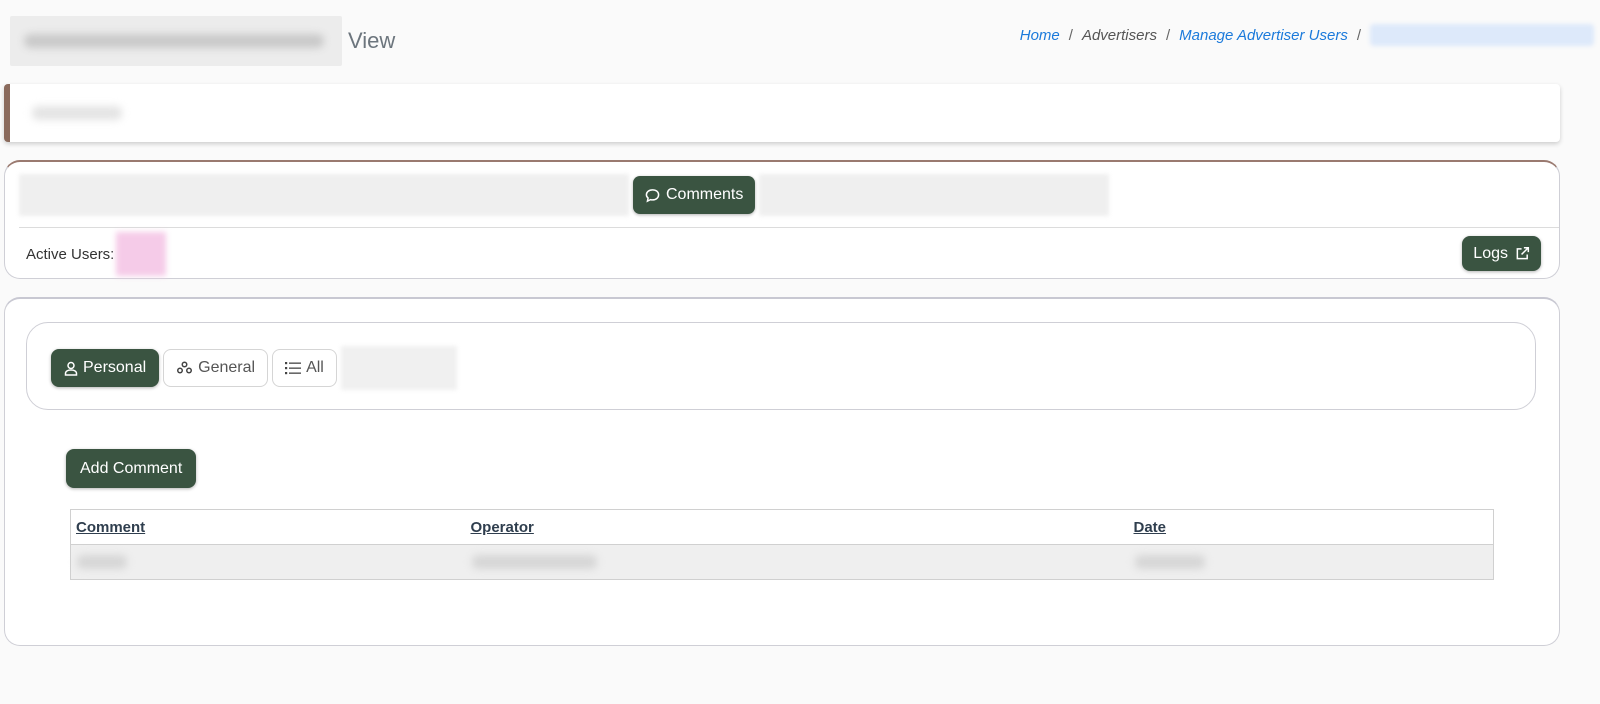 This screenshot has width=1600, height=704. I want to click on subtab-personal-label: Personal, so click(115, 367).